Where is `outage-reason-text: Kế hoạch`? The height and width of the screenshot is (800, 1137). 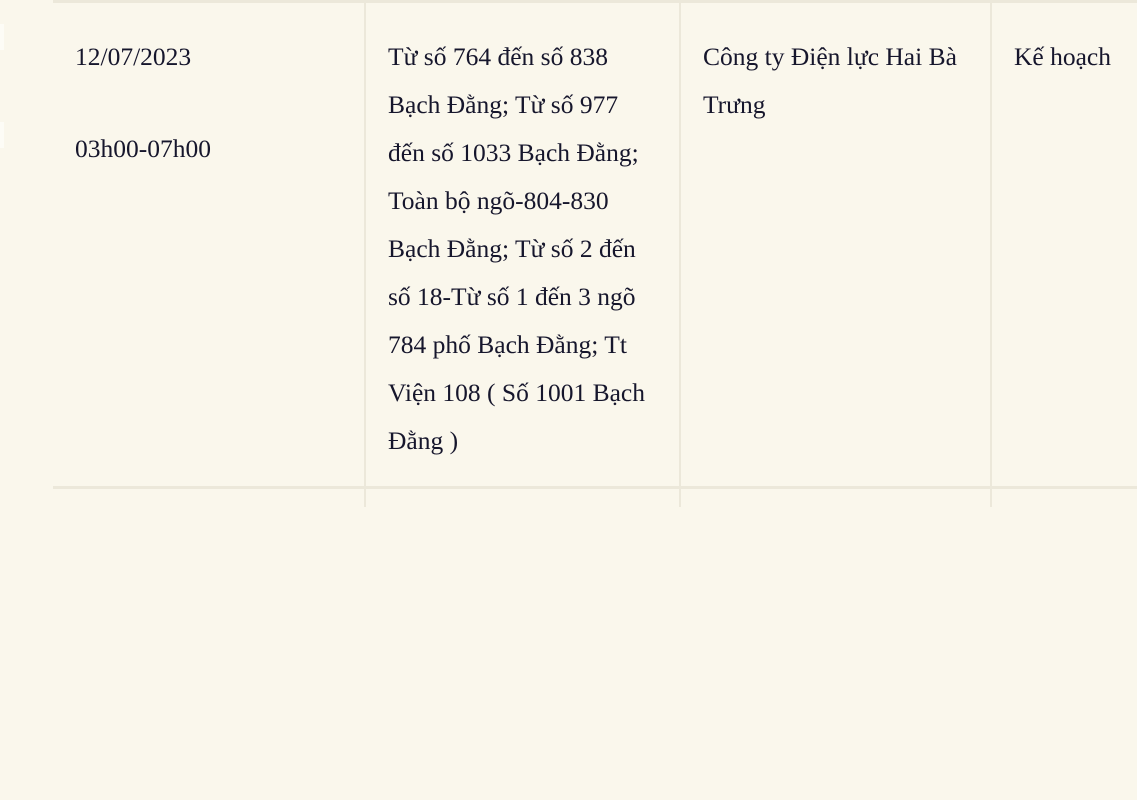
outage-reason-text: Kế hoạch is located at coordinates (1062, 56).